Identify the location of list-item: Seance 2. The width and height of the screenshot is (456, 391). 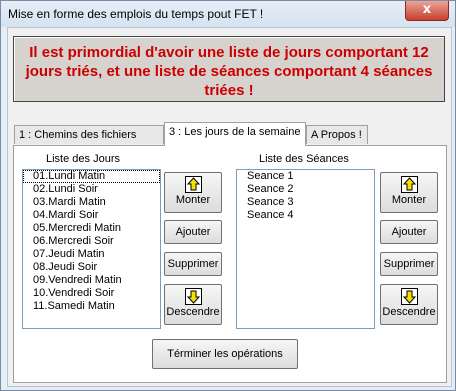
(305, 189).